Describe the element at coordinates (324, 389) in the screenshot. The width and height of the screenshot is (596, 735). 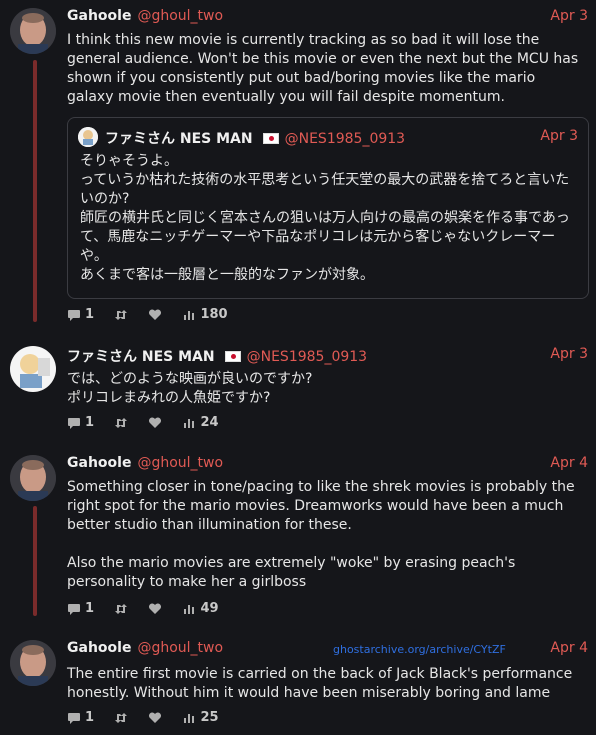
I see `tweet-text: では、どのような映画が良いのですか? ポリコレまみれの人魚姫ですか?` at that location.